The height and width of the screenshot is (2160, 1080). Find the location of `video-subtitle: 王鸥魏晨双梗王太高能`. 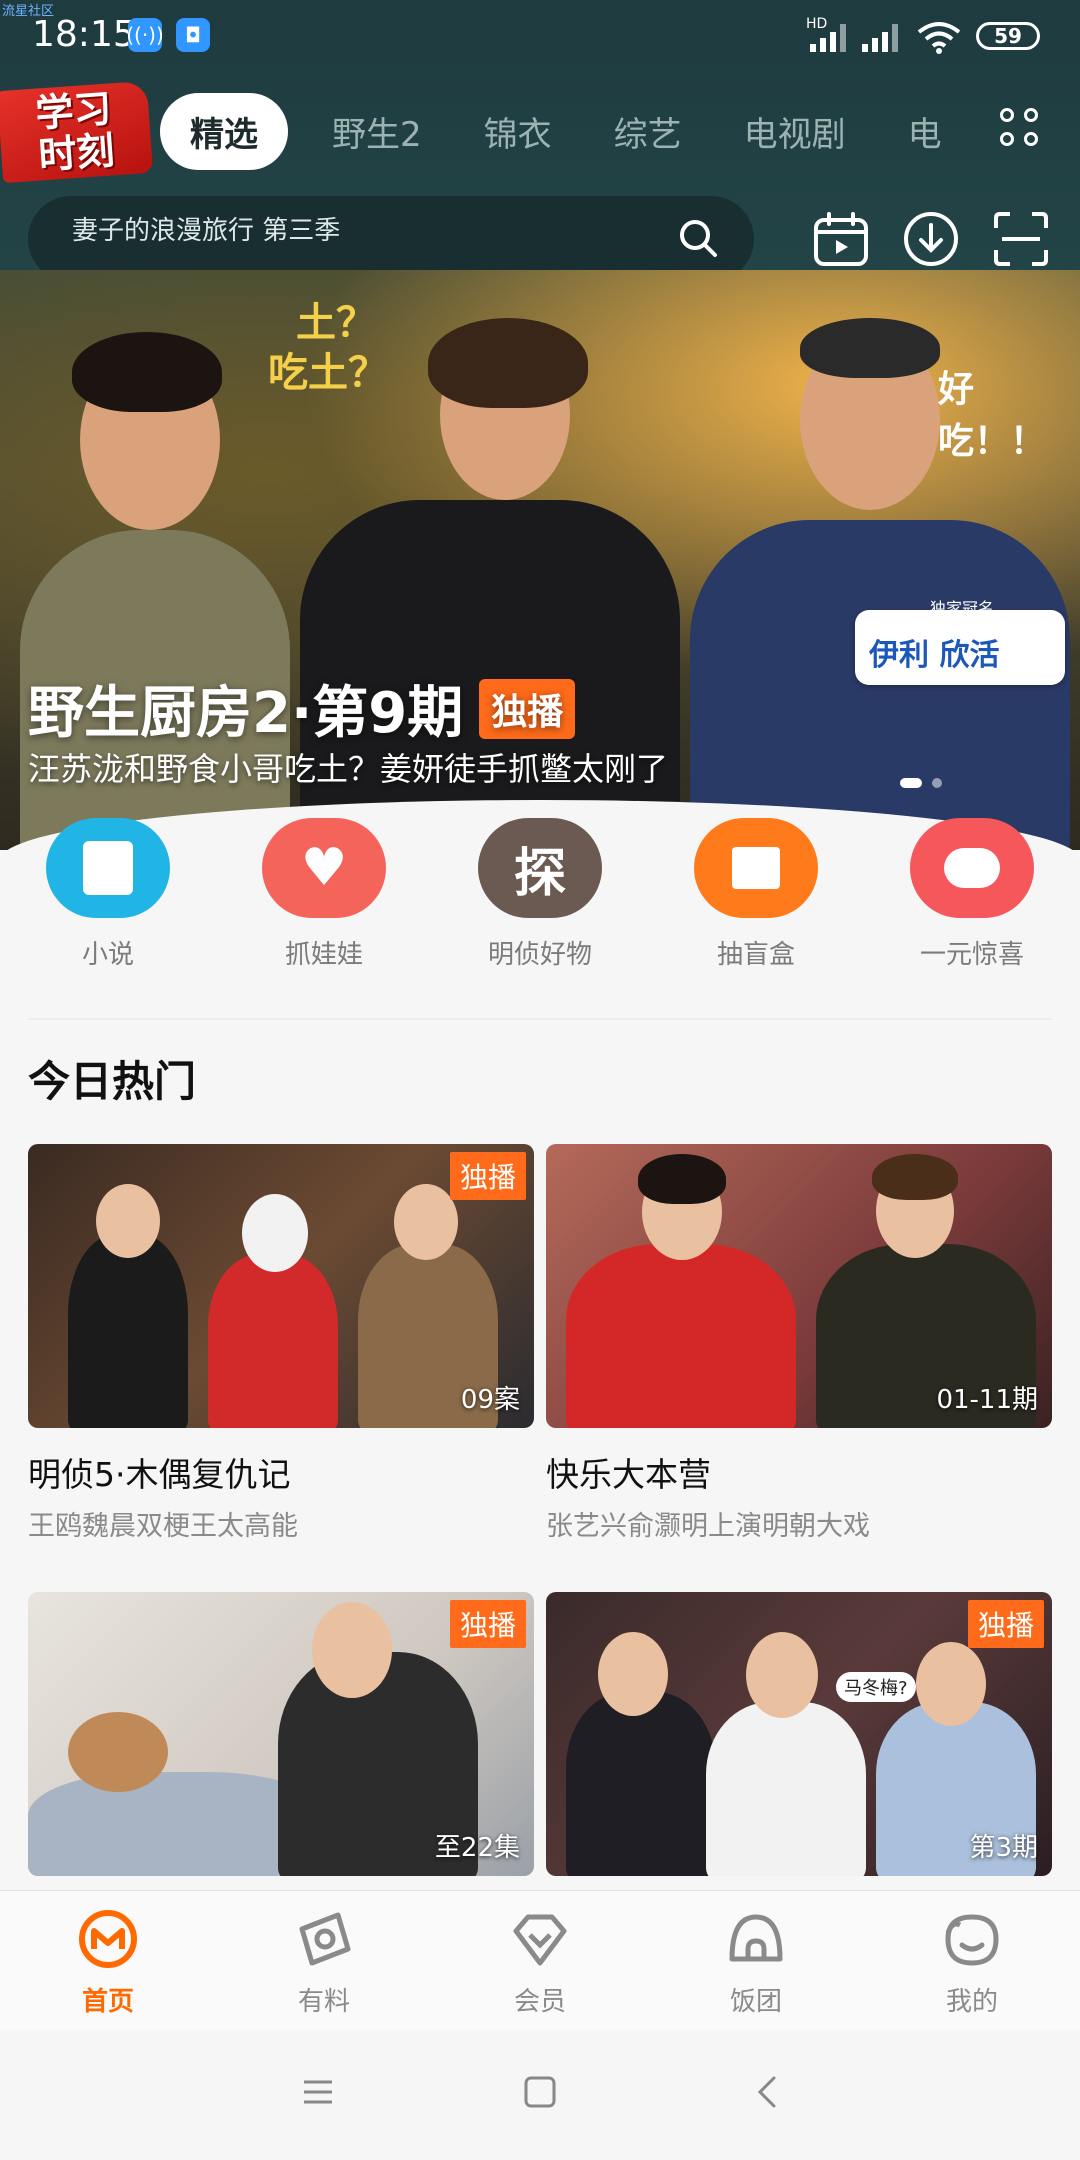

video-subtitle: 王鸥魏晨双梗王太高能 is located at coordinates (163, 1526).